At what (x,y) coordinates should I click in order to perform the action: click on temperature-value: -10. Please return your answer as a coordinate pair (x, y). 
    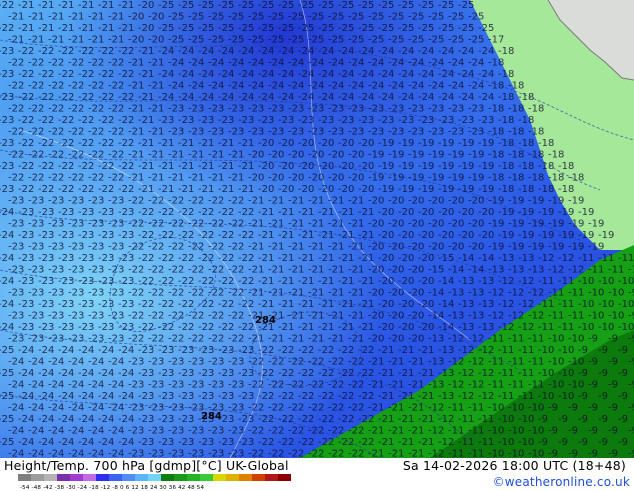
    Looking at the image, I should click on (626, 304).